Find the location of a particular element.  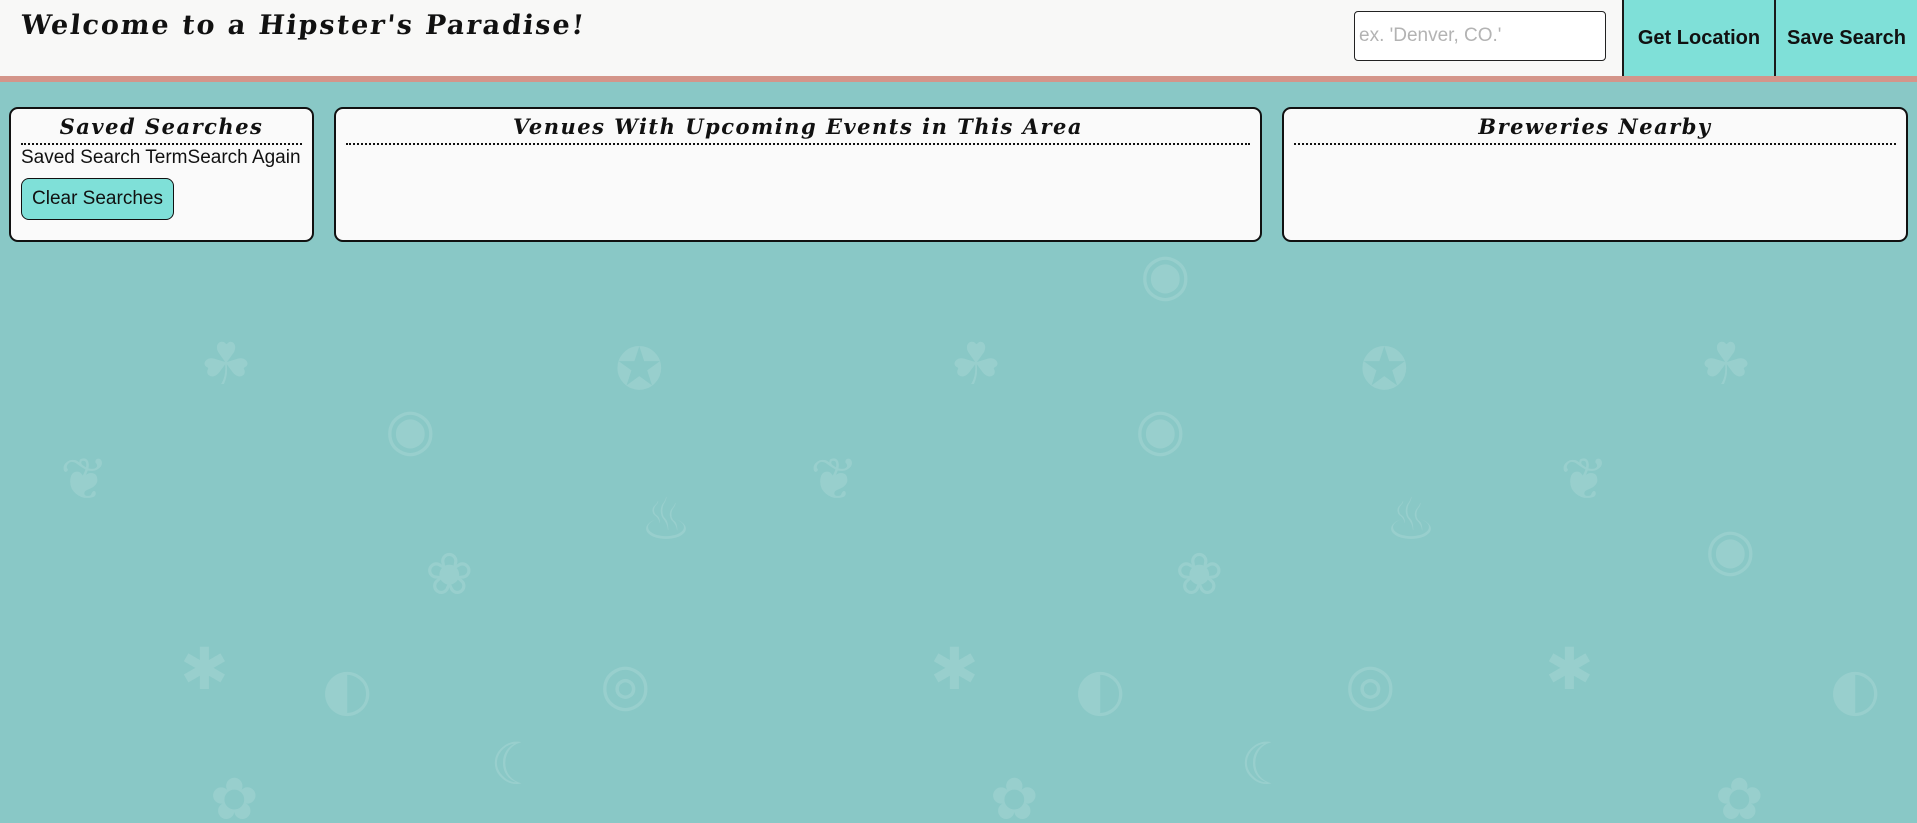

location-search-input is located at coordinates (1480, 36).